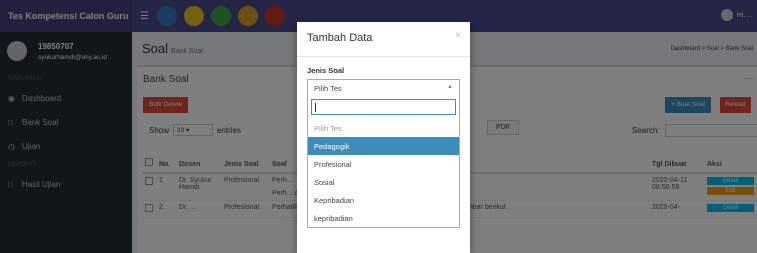 The image size is (757, 253). What do you see at coordinates (383, 200) in the screenshot?
I see `option-kepribadian: Kepribadian` at bounding box center [383, 200].